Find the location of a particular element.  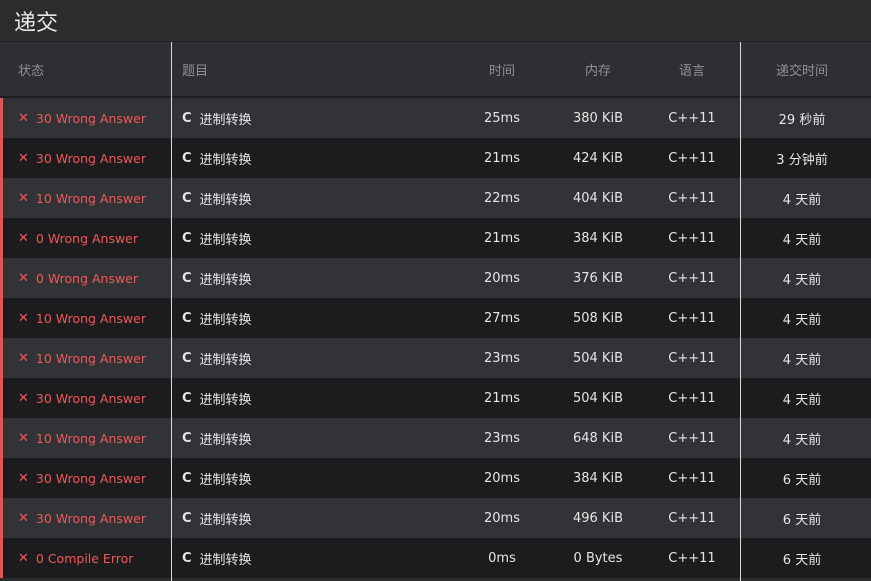

memory-value: 496 KiB is located at coordinates (597, 518).